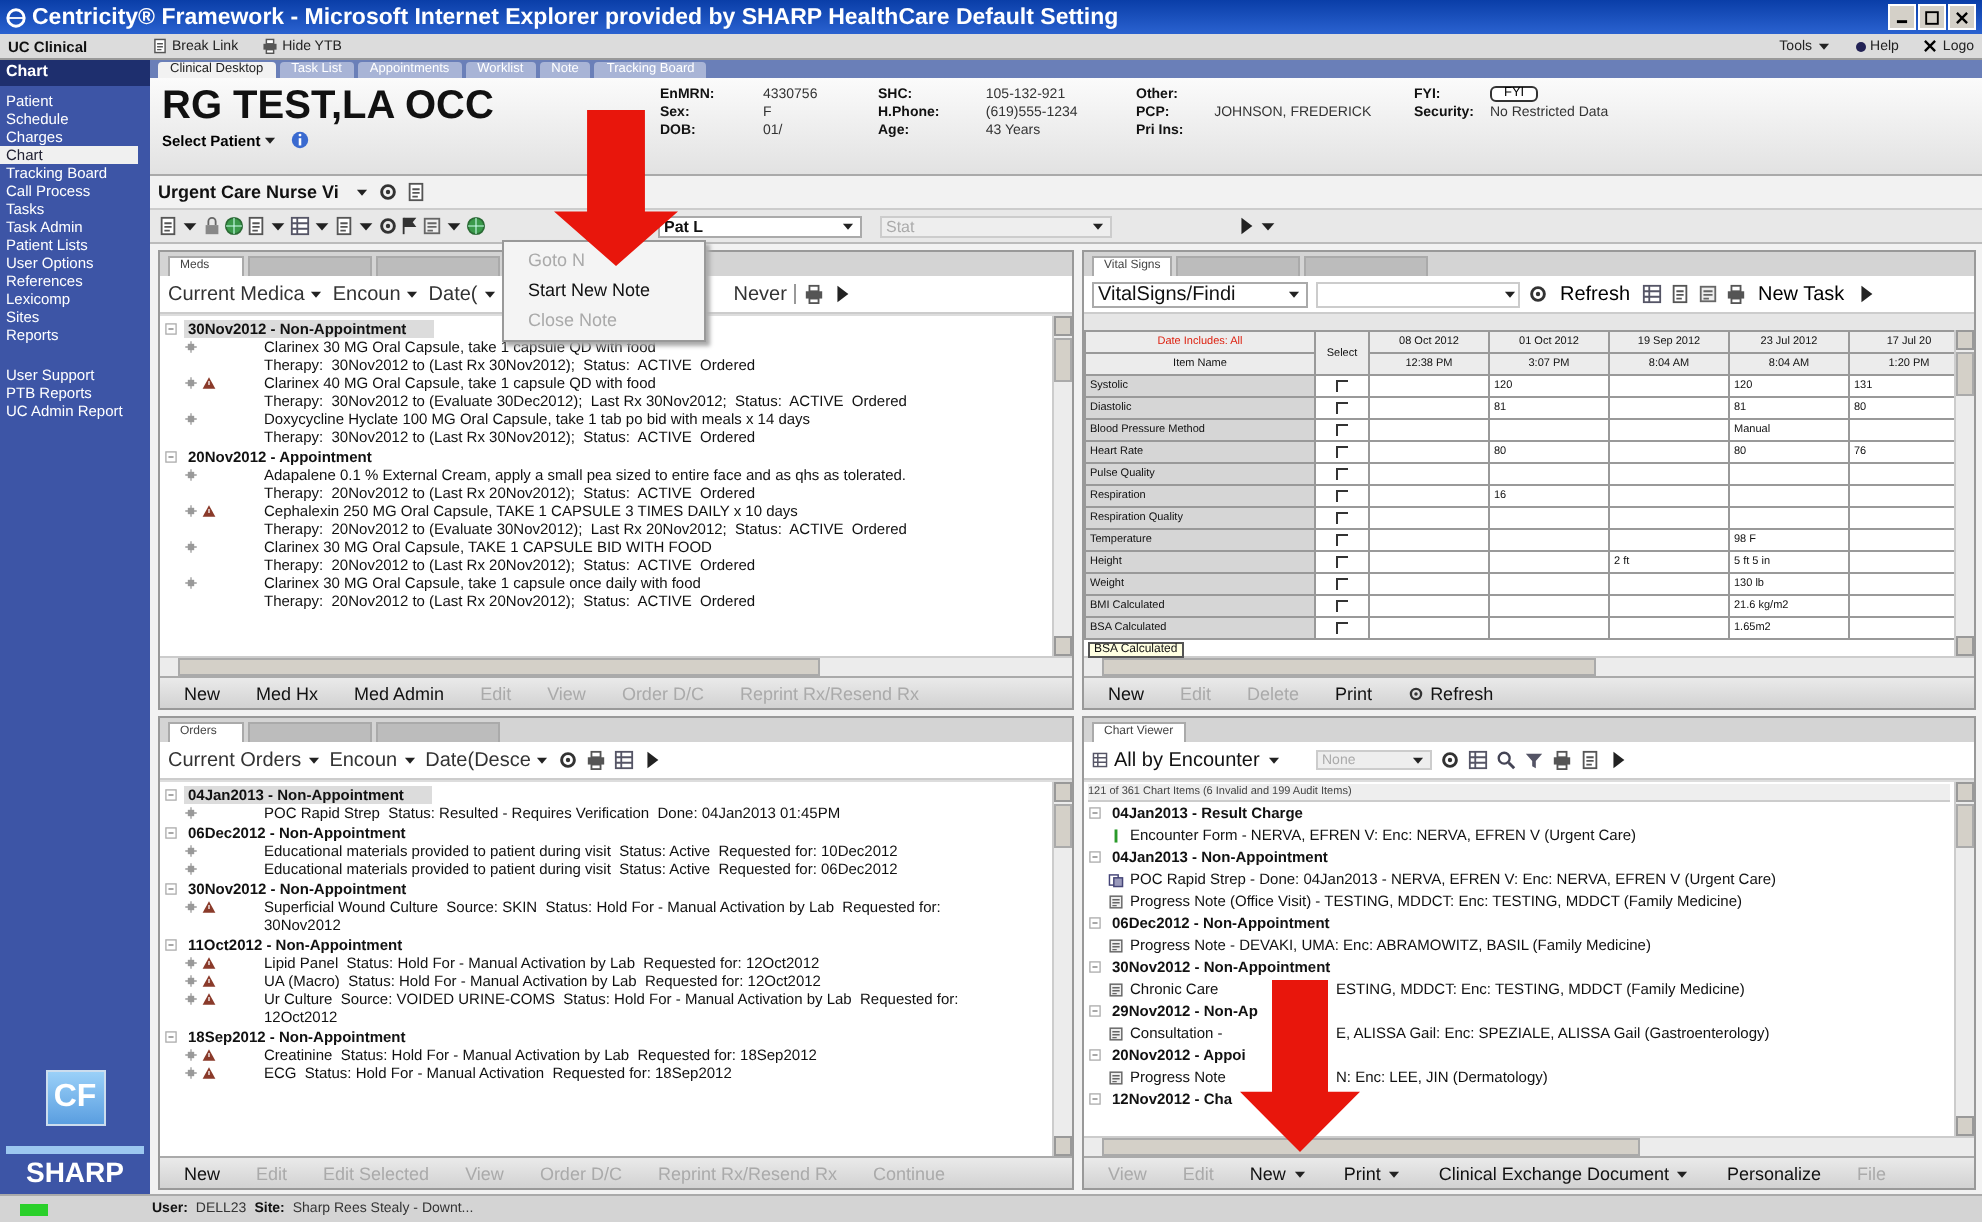 The width and height of the screenshot is (1982, 1222). Describe the element at coordinates (287, 693) in the screenshot. I see `action-button: Med Hx` at that location.